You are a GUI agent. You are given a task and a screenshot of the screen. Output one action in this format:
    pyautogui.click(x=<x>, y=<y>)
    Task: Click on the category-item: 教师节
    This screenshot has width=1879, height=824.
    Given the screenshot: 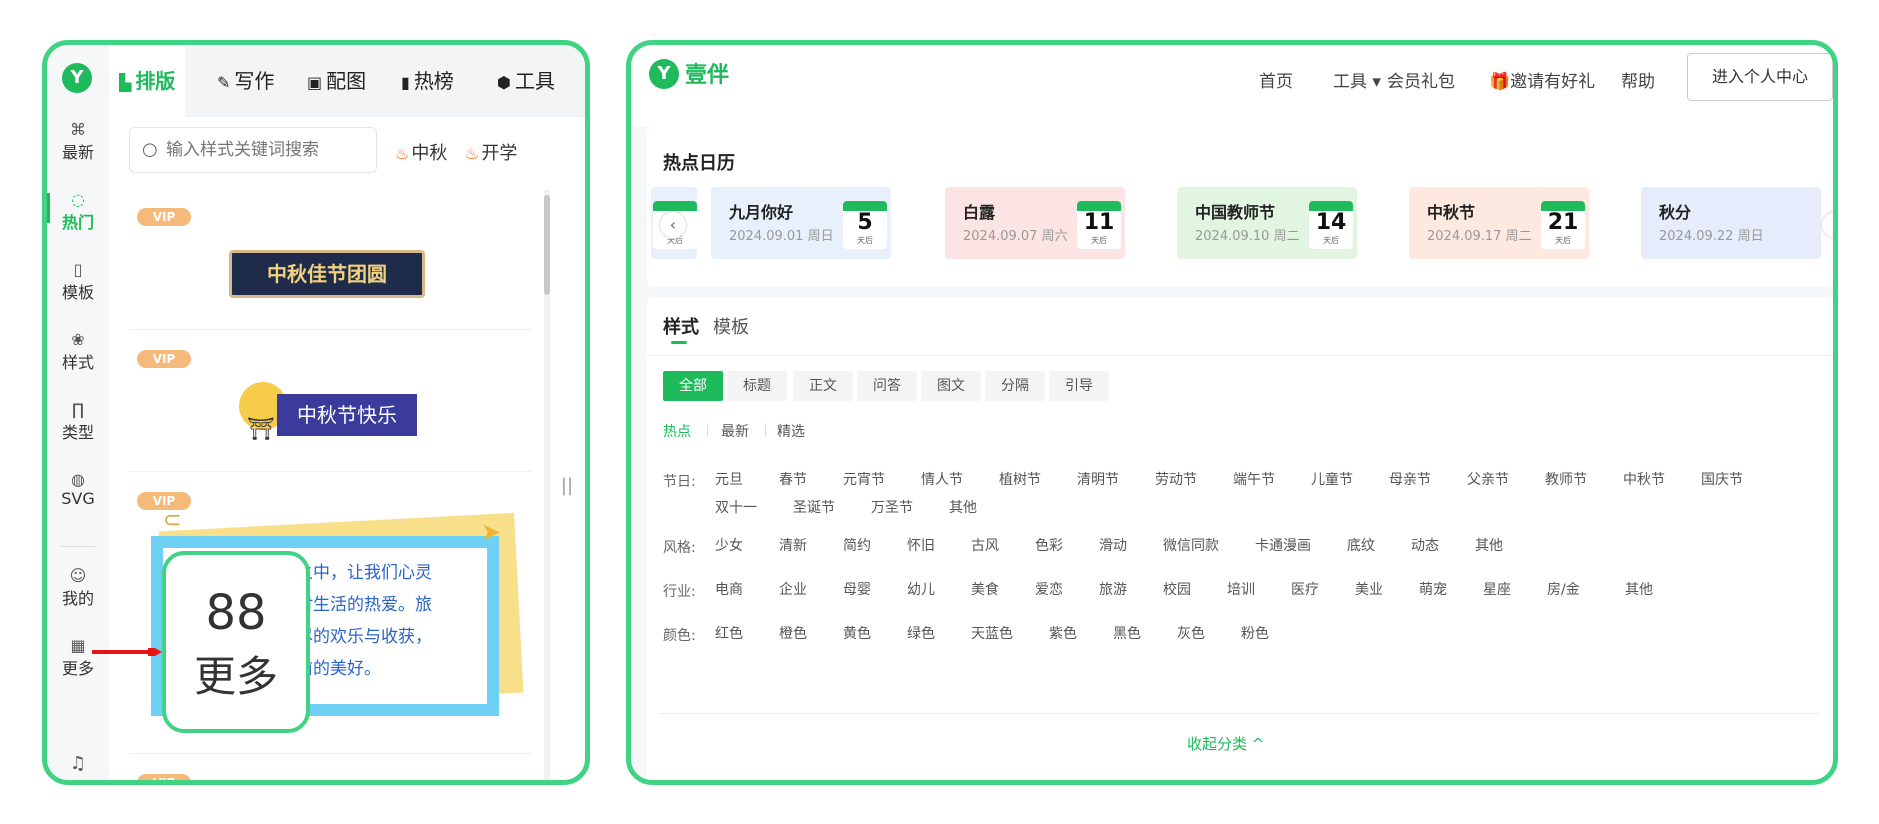 What is the action you would take?
    pyautogui.click(x=1566, y=479)
    